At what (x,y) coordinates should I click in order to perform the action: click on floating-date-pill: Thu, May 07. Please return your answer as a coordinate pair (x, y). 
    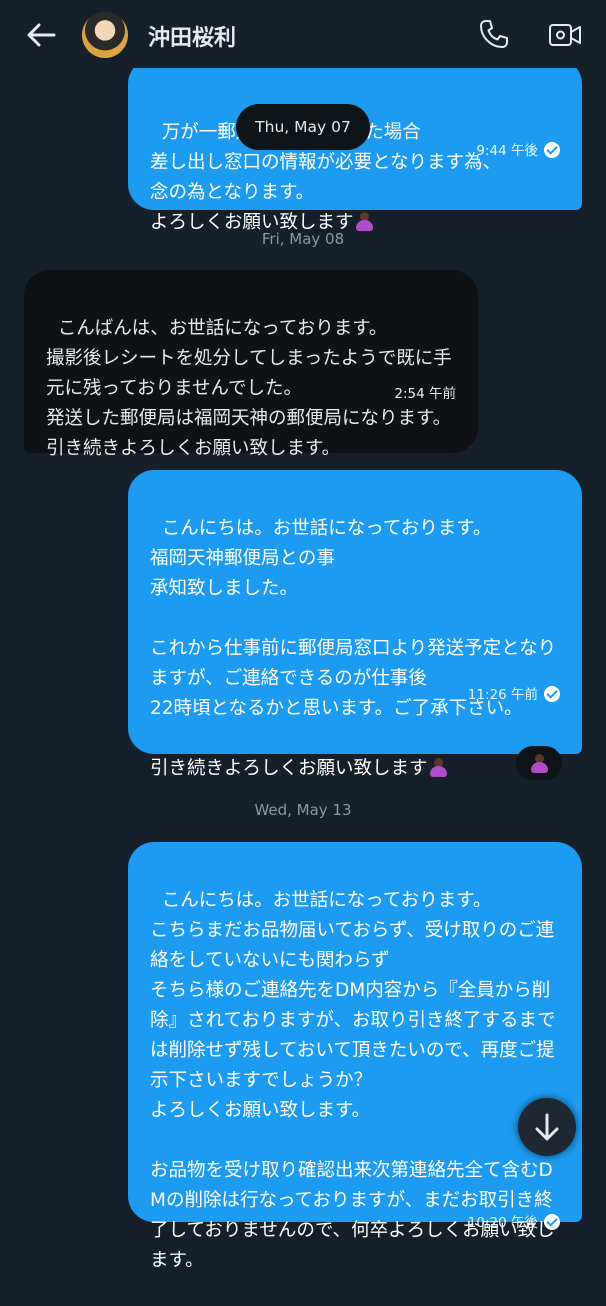
    Looking at the image, I should click on (303, 127).